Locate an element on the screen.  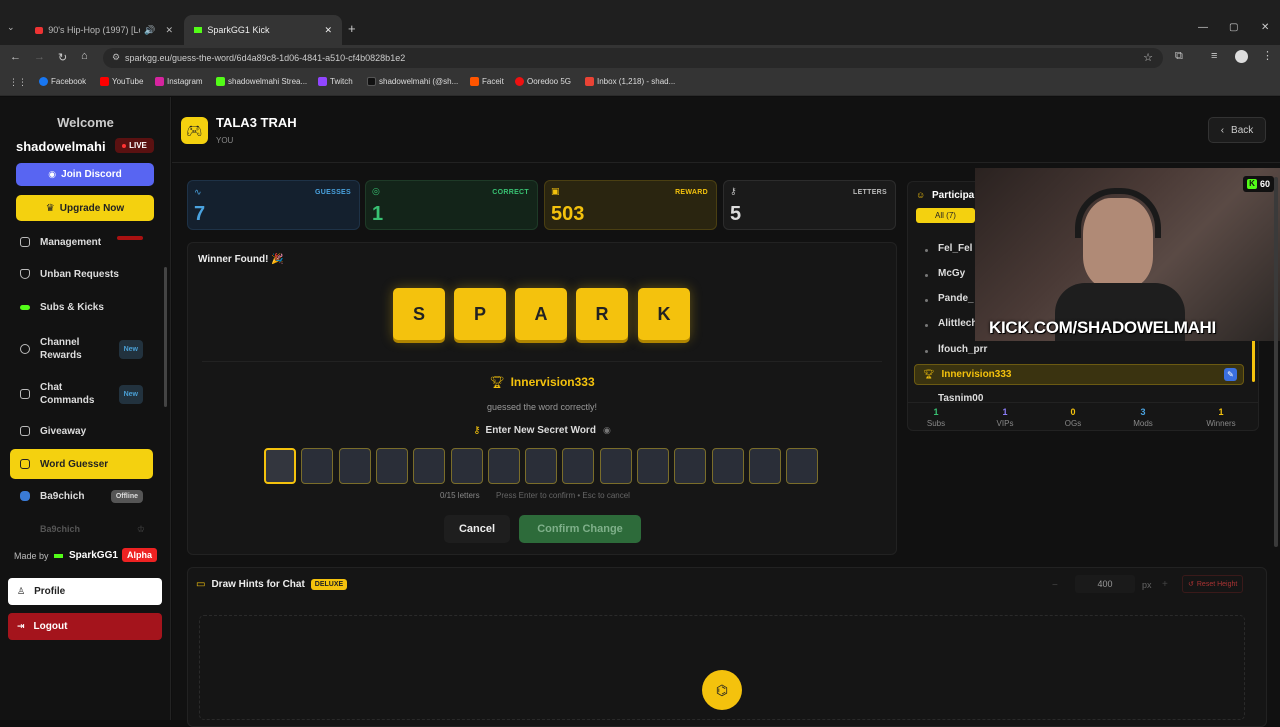
letter-tile: R is located at coordinates (602, 314).